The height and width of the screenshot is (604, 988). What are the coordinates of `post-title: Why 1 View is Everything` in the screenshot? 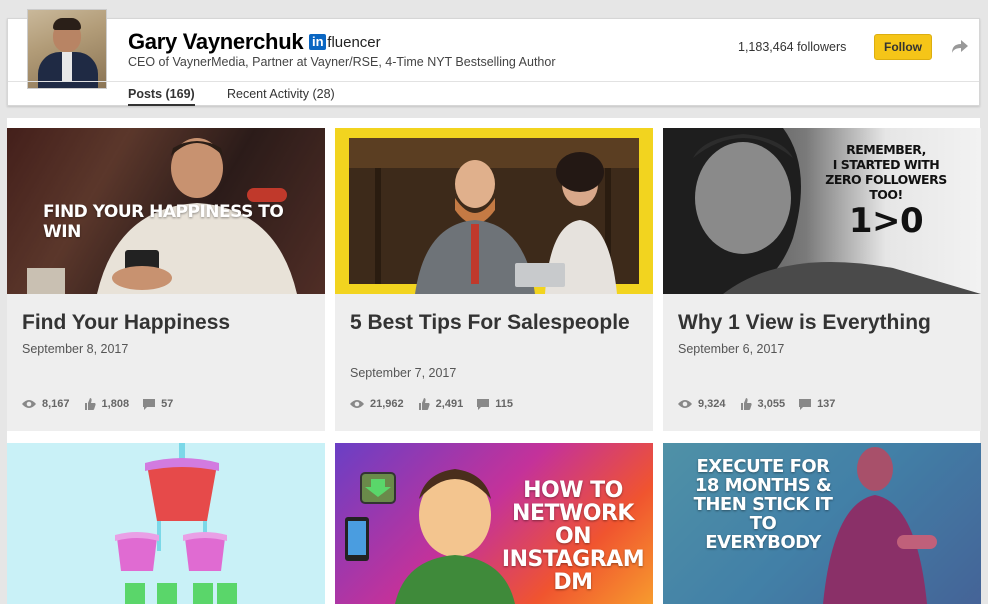 It's located at (823, 322).